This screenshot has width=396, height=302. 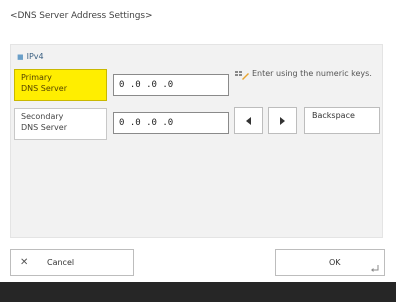 What do you see at coordinates (335, 262) in the screenshot?
I see `ok-label: OK` at bounding box center [335, 262].